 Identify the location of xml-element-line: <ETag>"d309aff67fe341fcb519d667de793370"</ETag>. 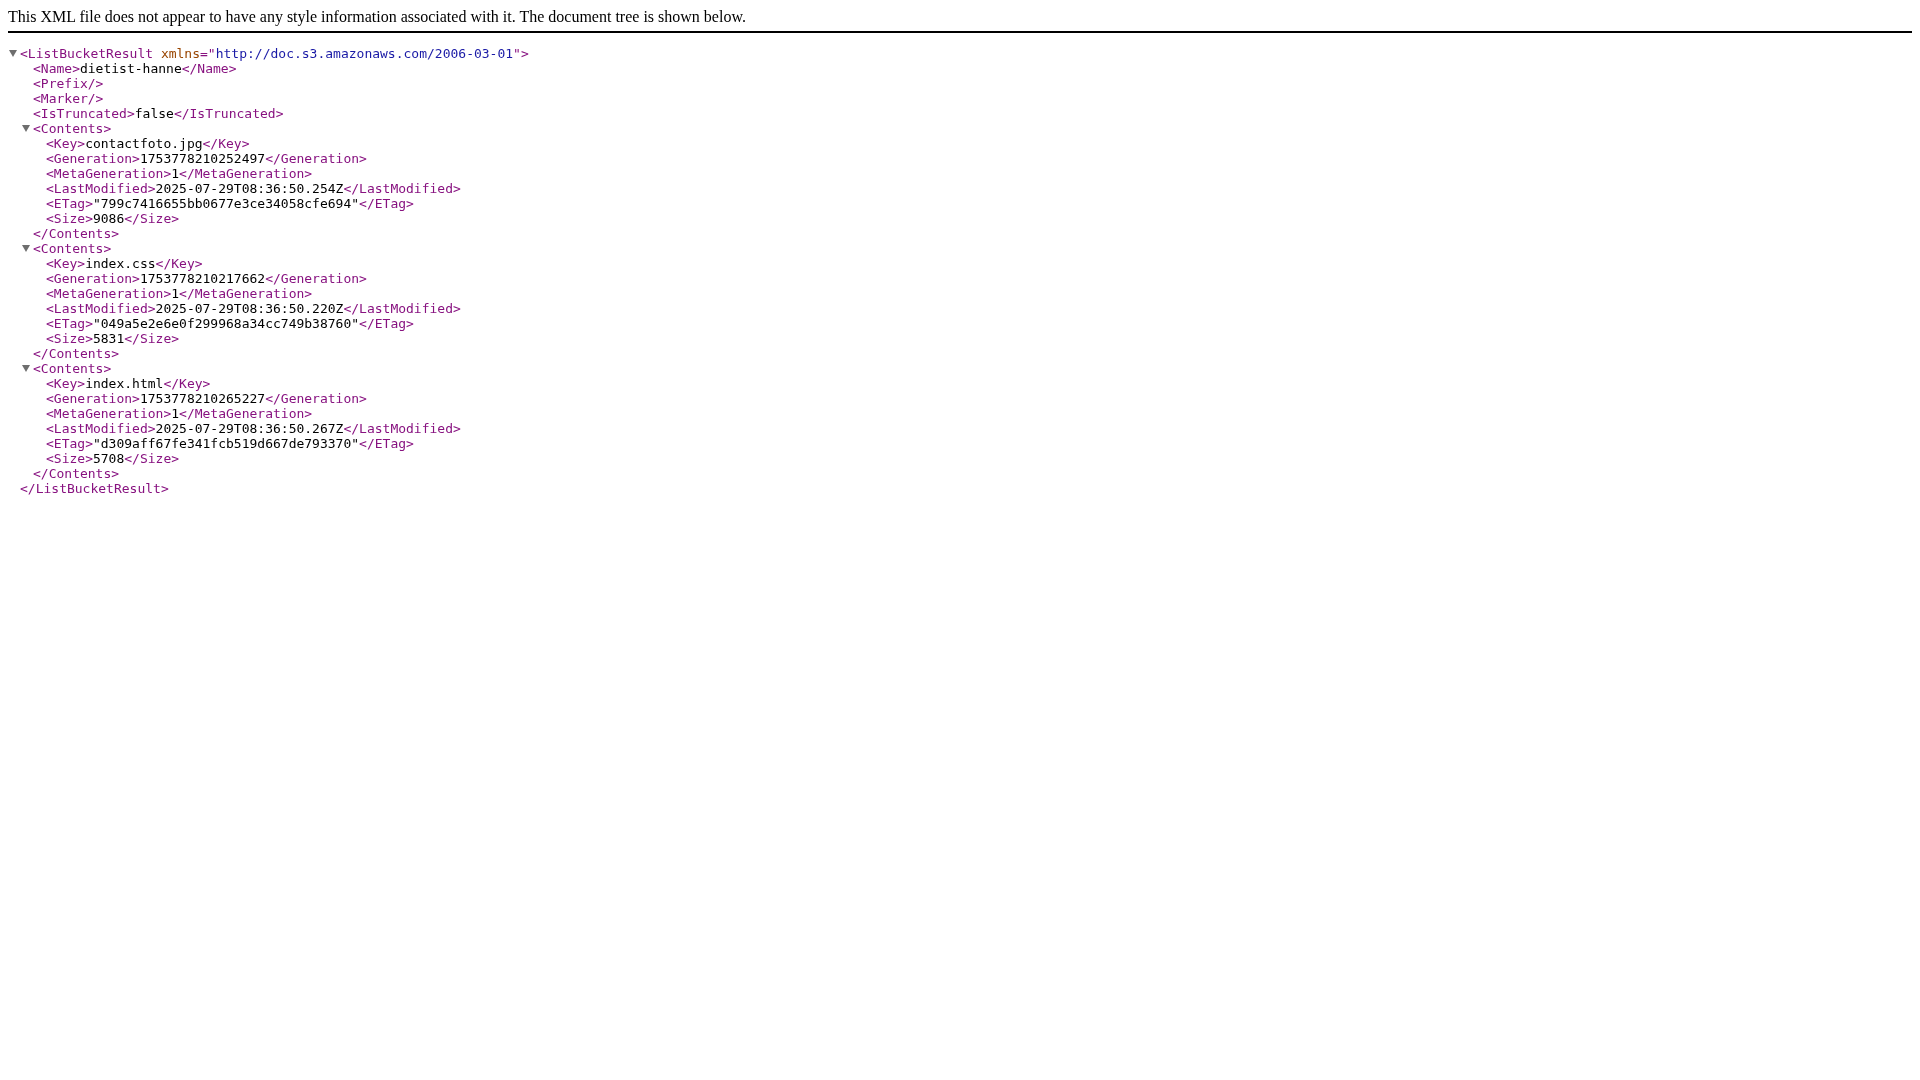
(230, 443).